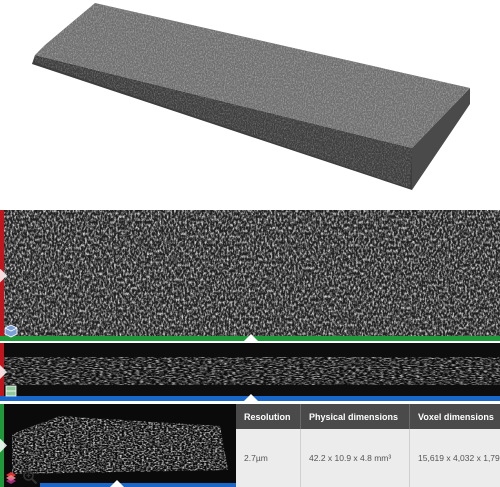 This screenshot has height=487, width=500. Describe the element at coordinates (11, 391) in the screenshot. I see `slice-icon` at that location.